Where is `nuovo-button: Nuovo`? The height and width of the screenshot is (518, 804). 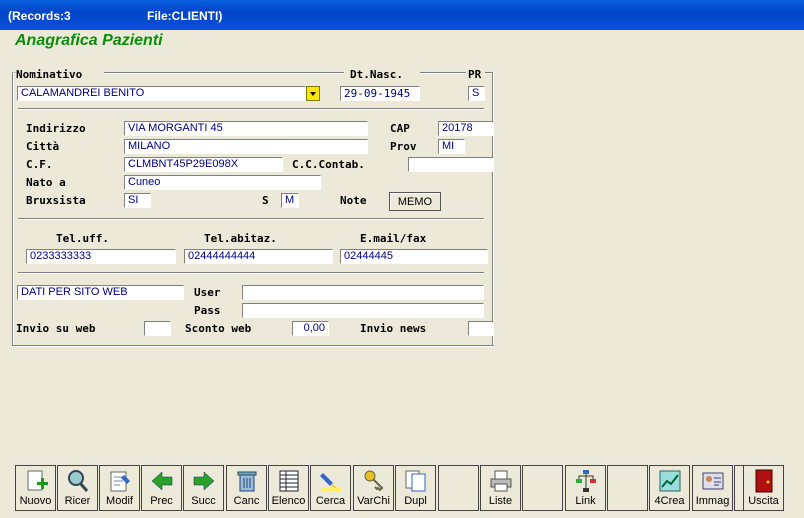
nuovo-button: Nuovo is located at coordinates (35, 488).